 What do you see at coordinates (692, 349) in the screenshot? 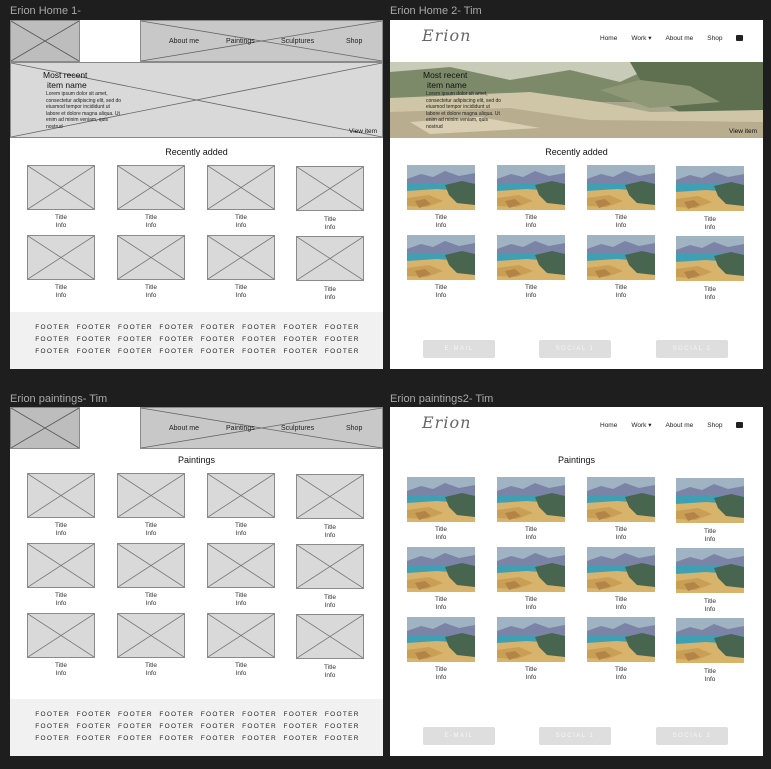
I see `social-2-button: SOCIAL 2` at bounding box center [692, 349].